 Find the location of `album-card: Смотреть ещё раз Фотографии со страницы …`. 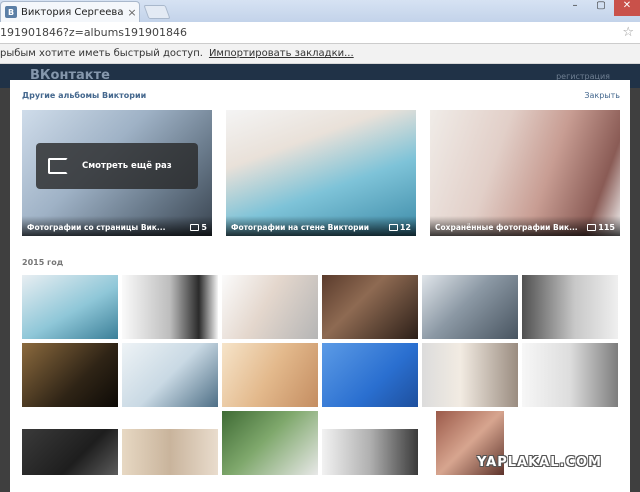

album-card: Смотреть ещё раз Фотографии со страницы … is located at coordinates (117, 173).